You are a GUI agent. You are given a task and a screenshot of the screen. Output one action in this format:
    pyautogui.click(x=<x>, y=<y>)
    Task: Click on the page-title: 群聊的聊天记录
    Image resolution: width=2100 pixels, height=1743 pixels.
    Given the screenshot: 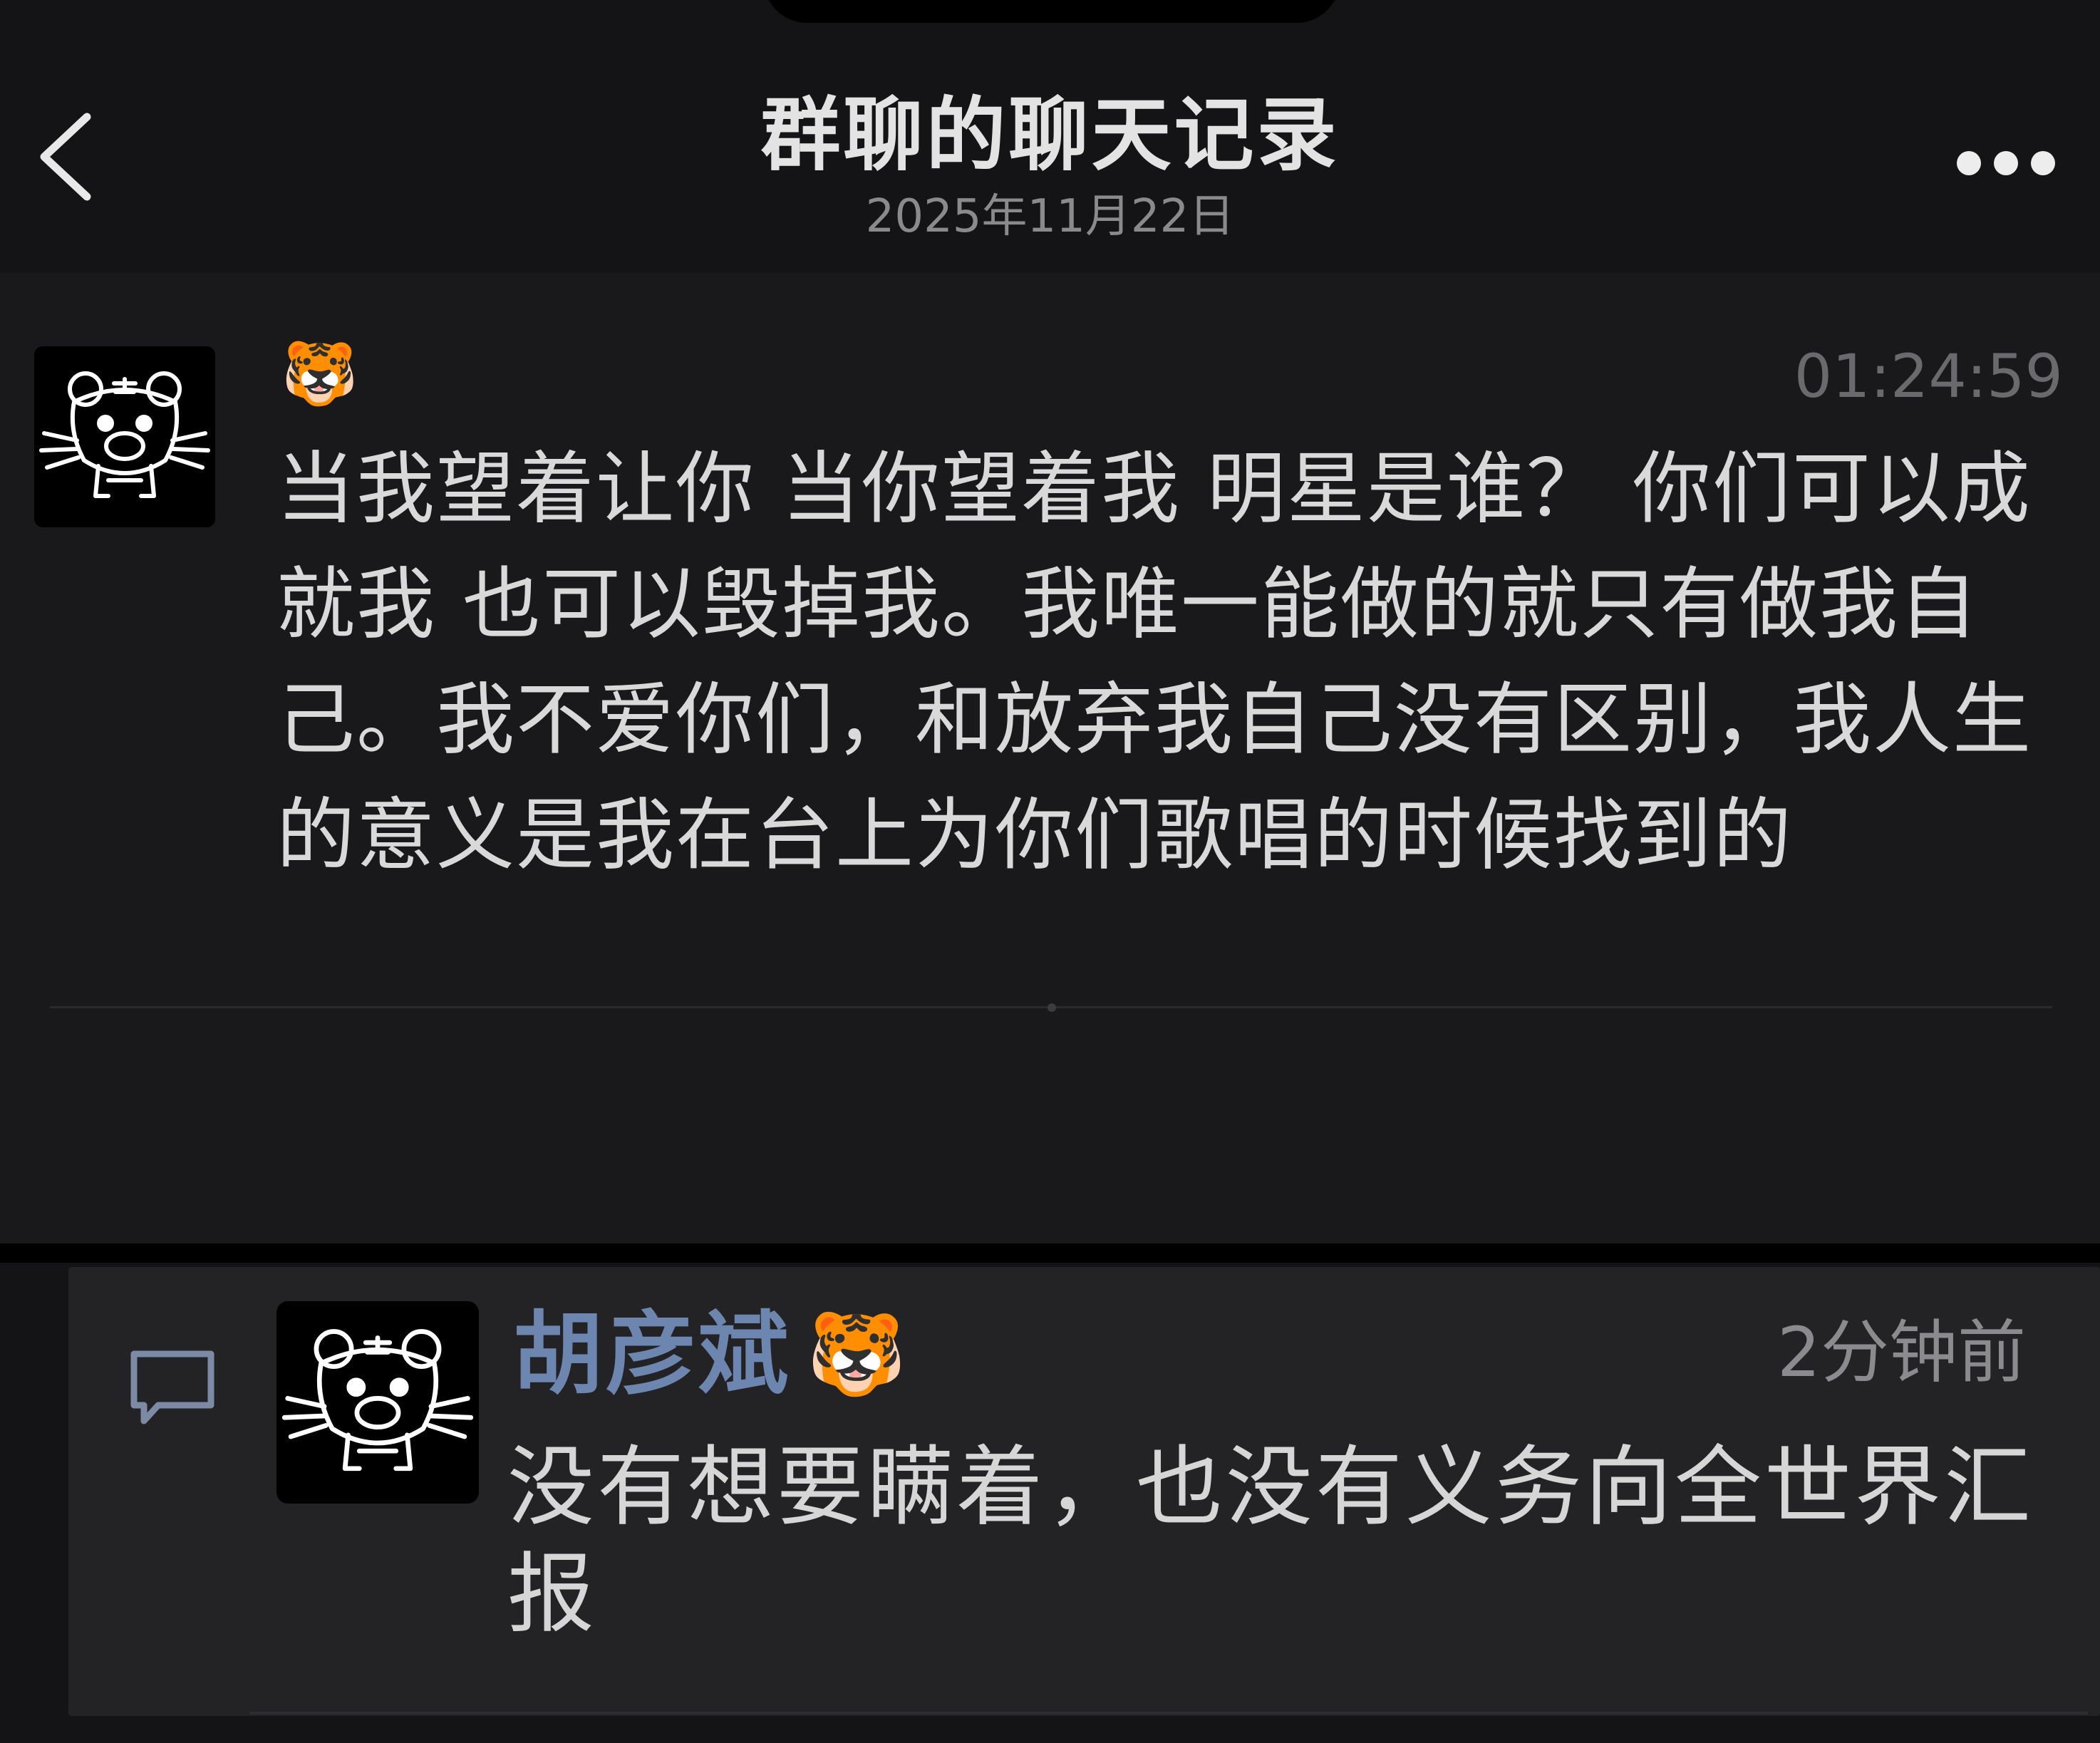 What is the action you would take?
    pyautogui.click(x=1050, y=135)
    